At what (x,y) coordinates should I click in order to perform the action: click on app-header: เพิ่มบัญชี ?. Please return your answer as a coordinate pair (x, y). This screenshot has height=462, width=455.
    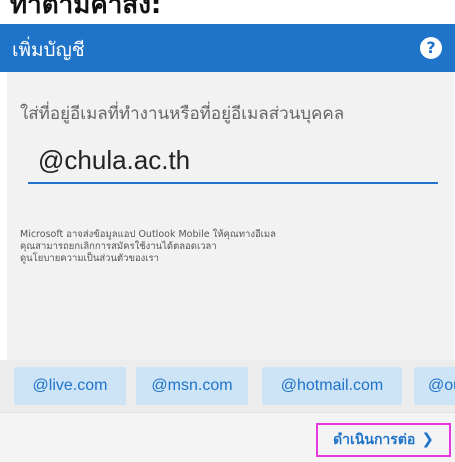
    Looking at the image, I should click on (227, 48).